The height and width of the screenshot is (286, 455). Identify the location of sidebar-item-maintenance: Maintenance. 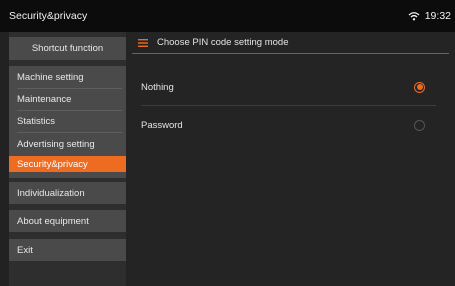
(67, 99).